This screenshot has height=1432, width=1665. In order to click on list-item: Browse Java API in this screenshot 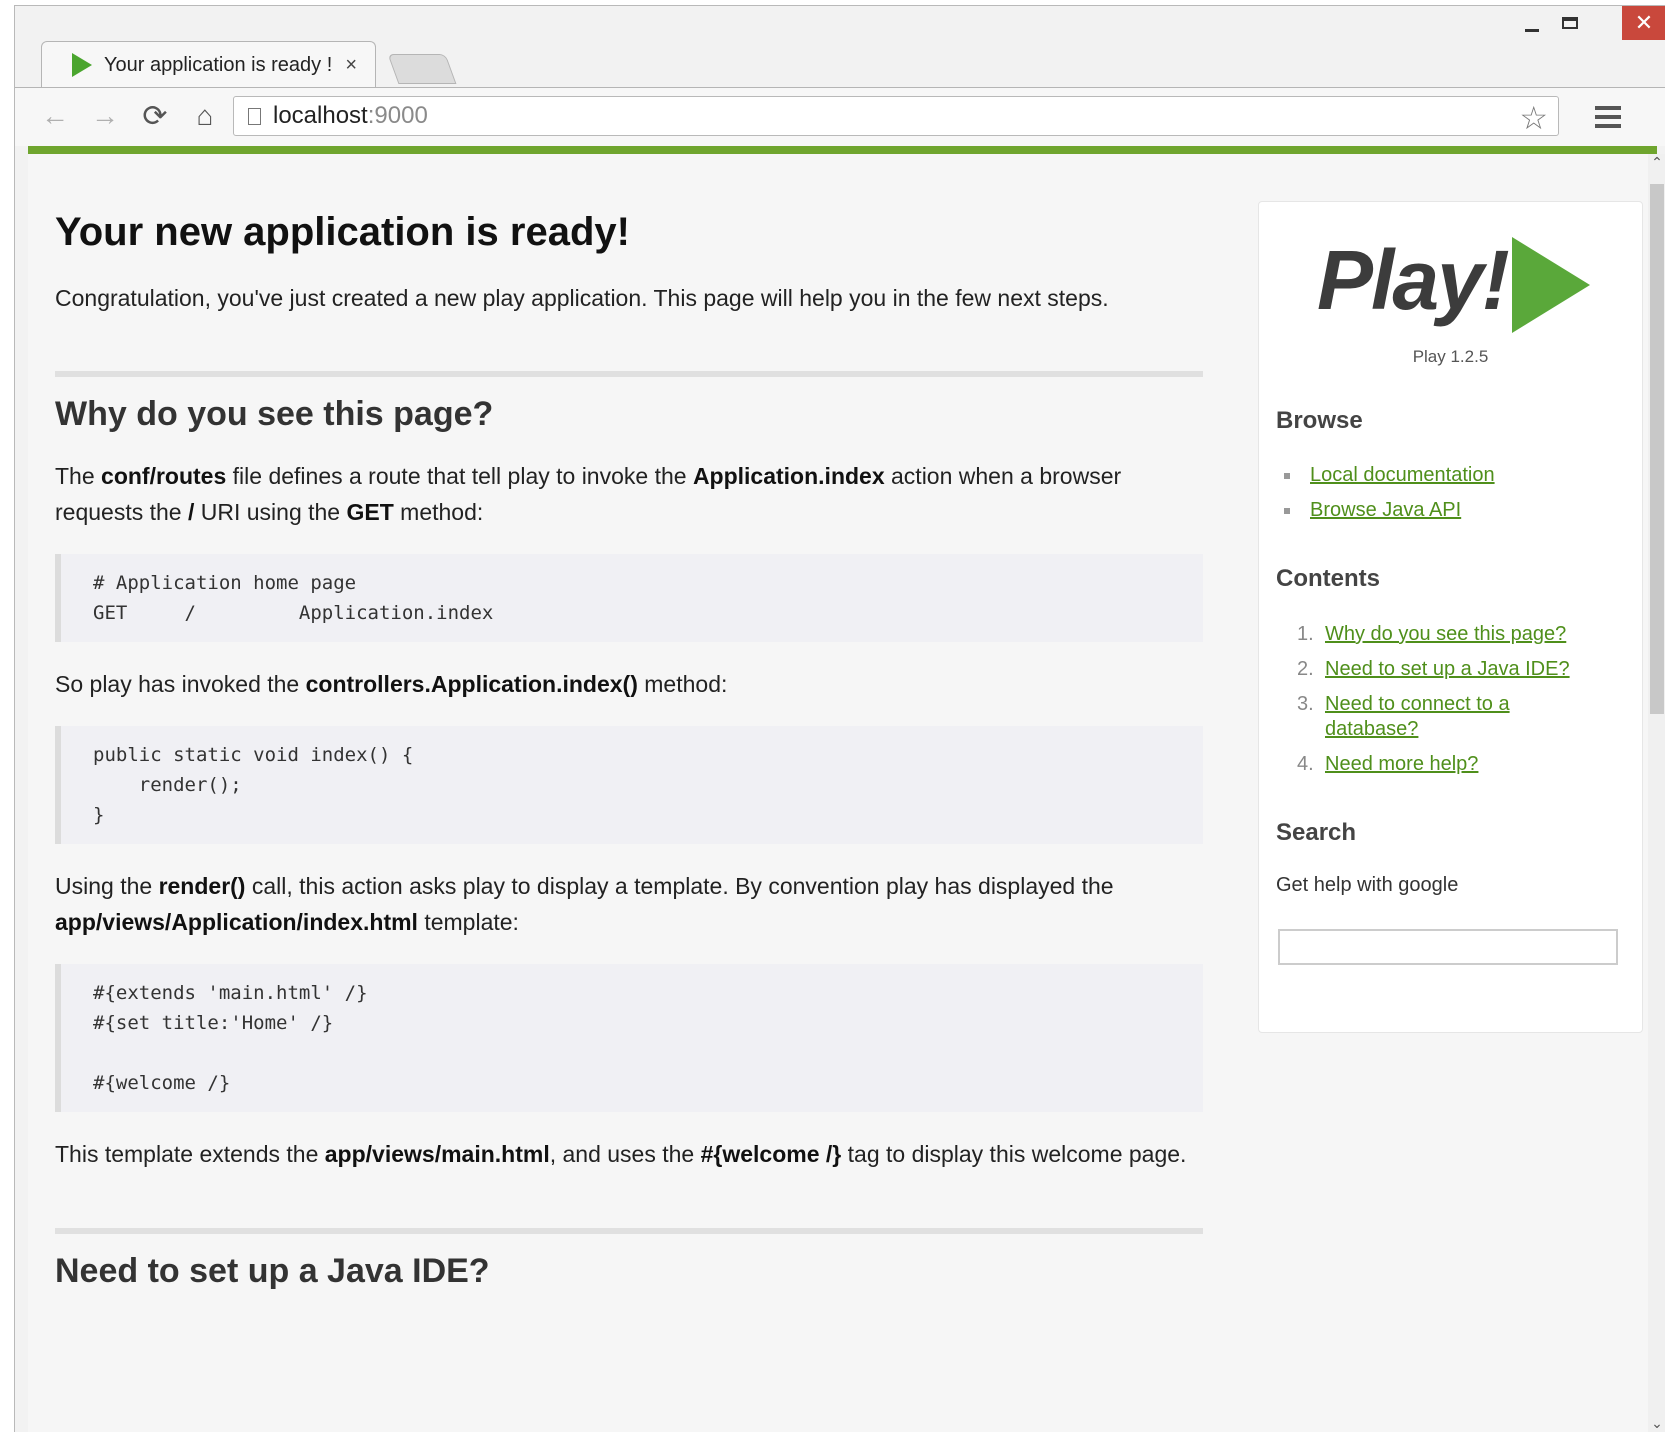, I will do `click(1389, 510)`.